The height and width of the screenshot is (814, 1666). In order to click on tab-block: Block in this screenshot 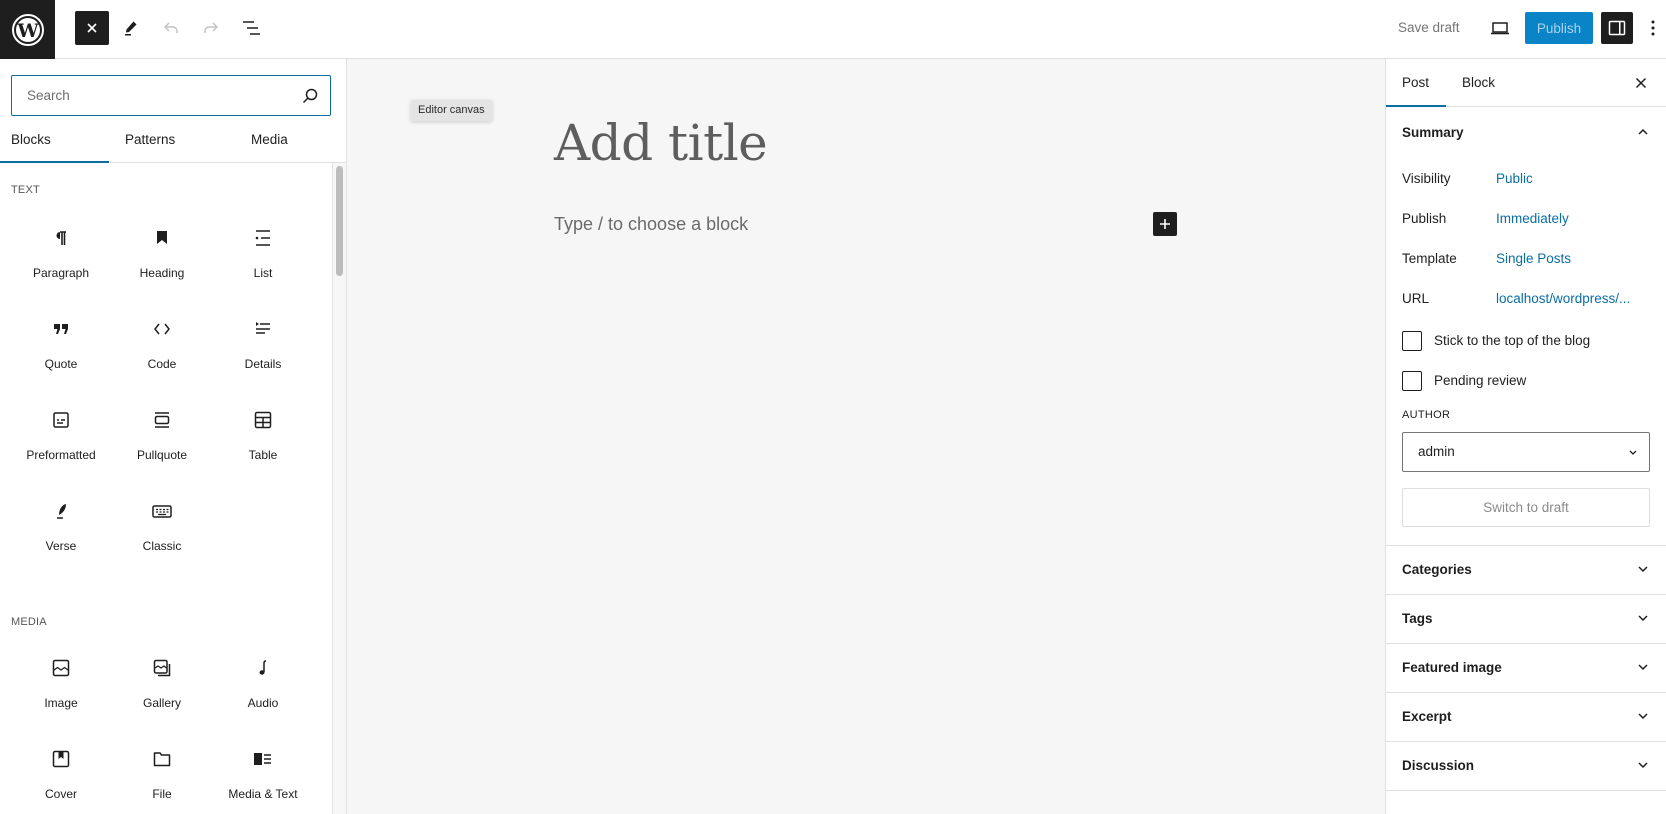, I will do `click(1478, 83)`.